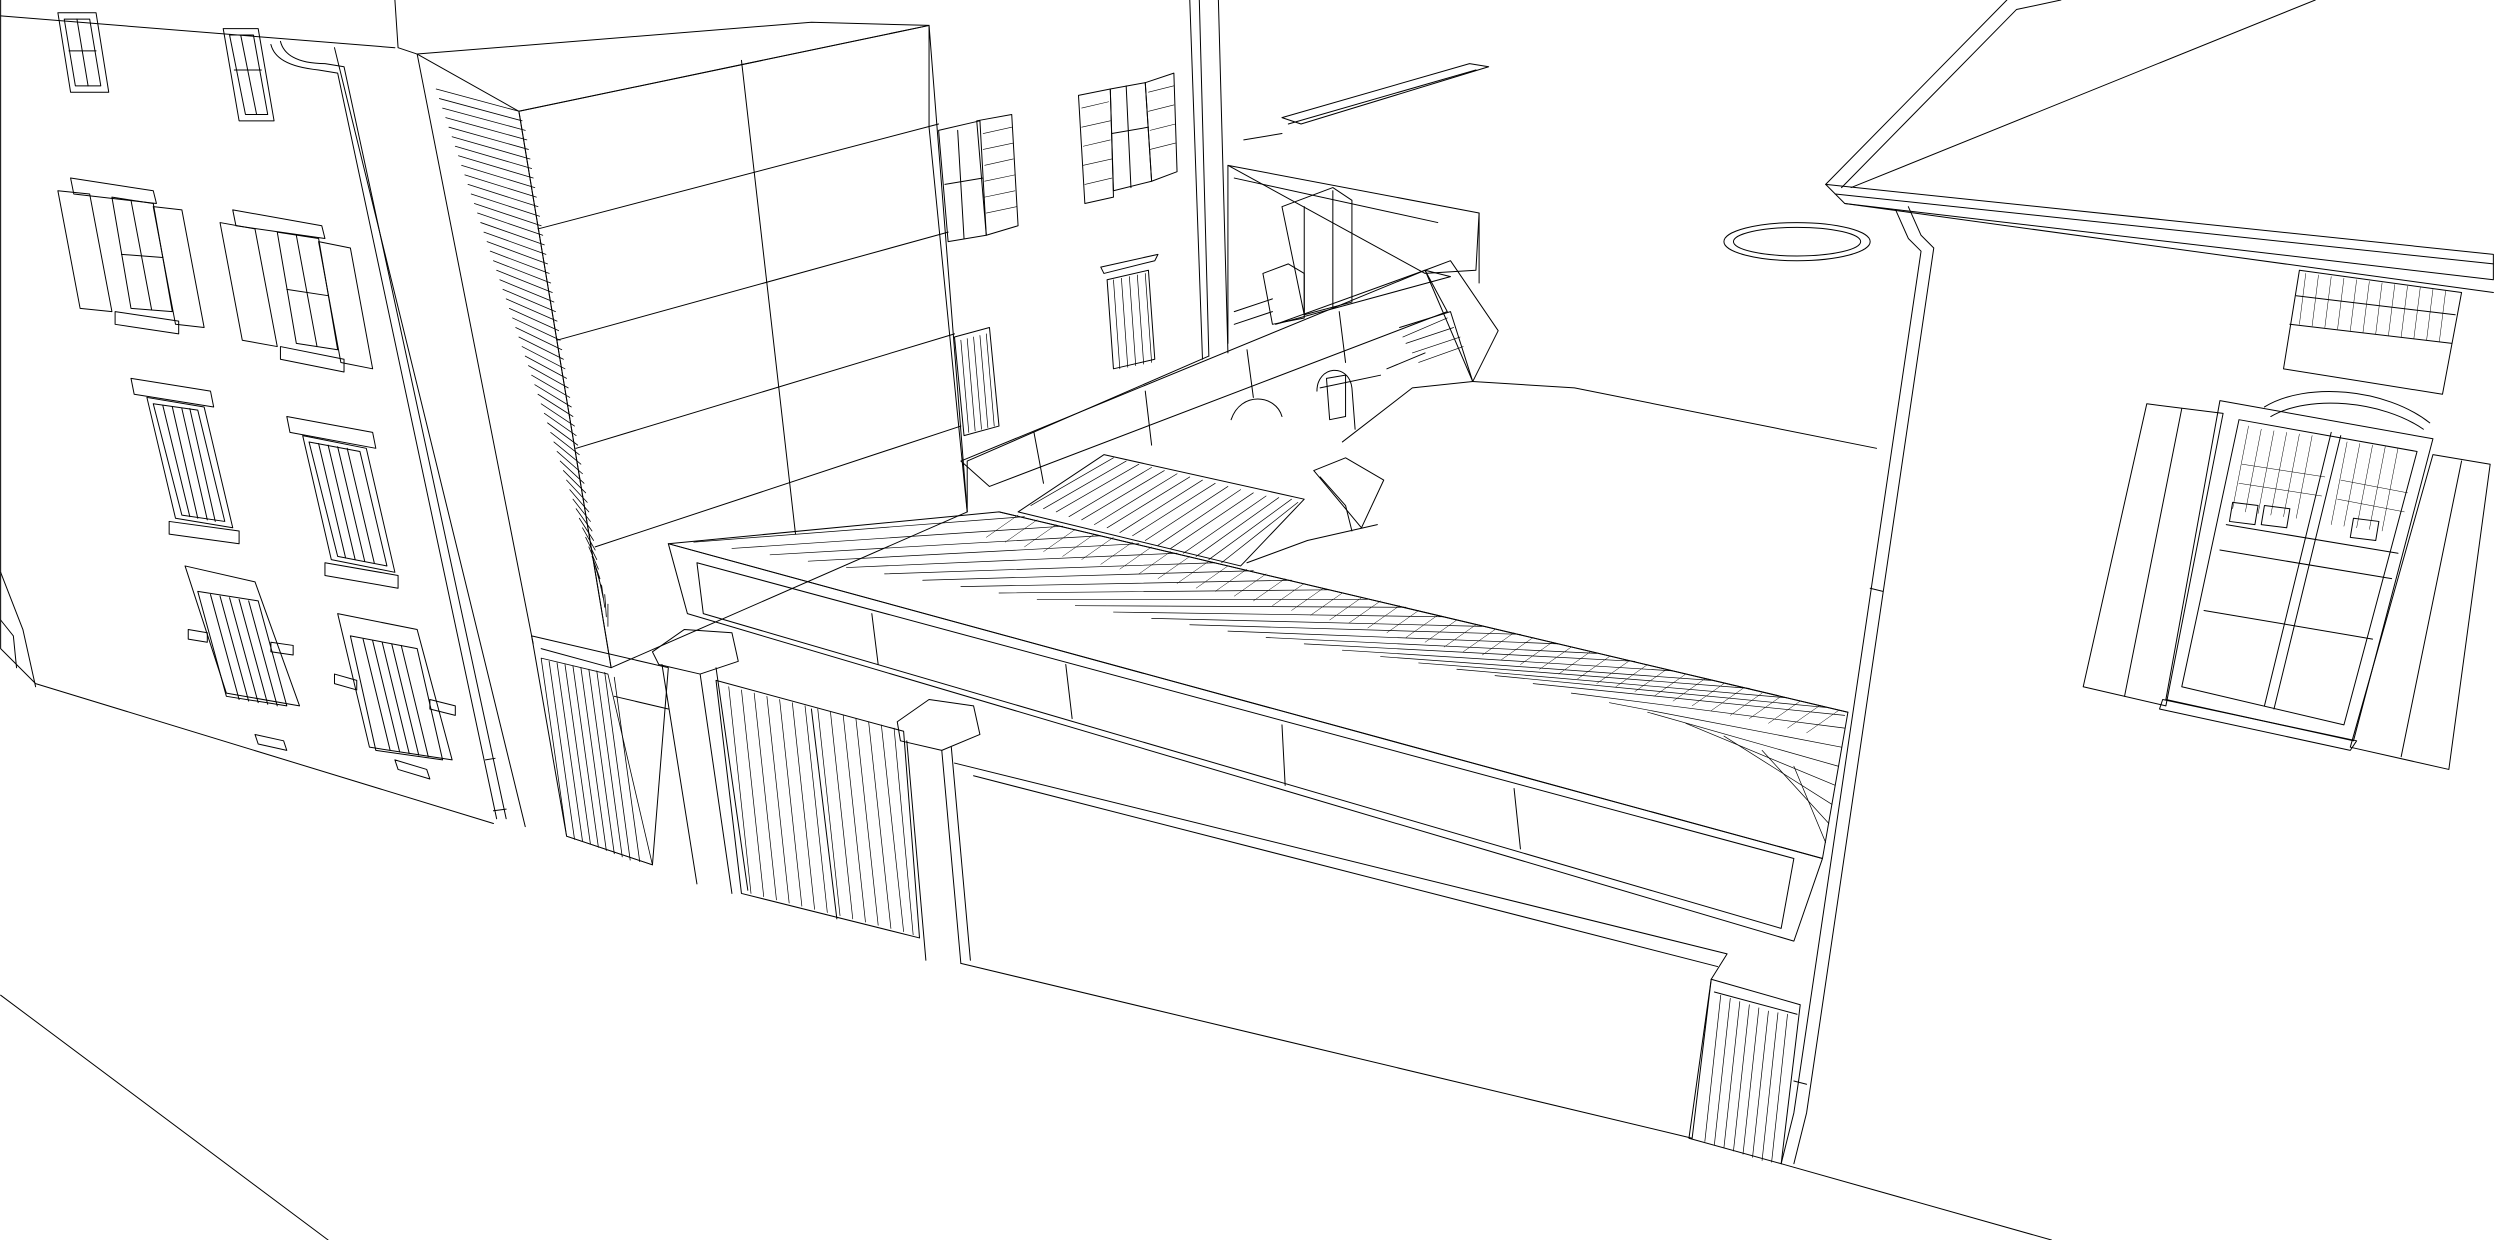 The height and width of the screenshot is (1240, 2494). I want to click on street-wall, so click(1377, 963).